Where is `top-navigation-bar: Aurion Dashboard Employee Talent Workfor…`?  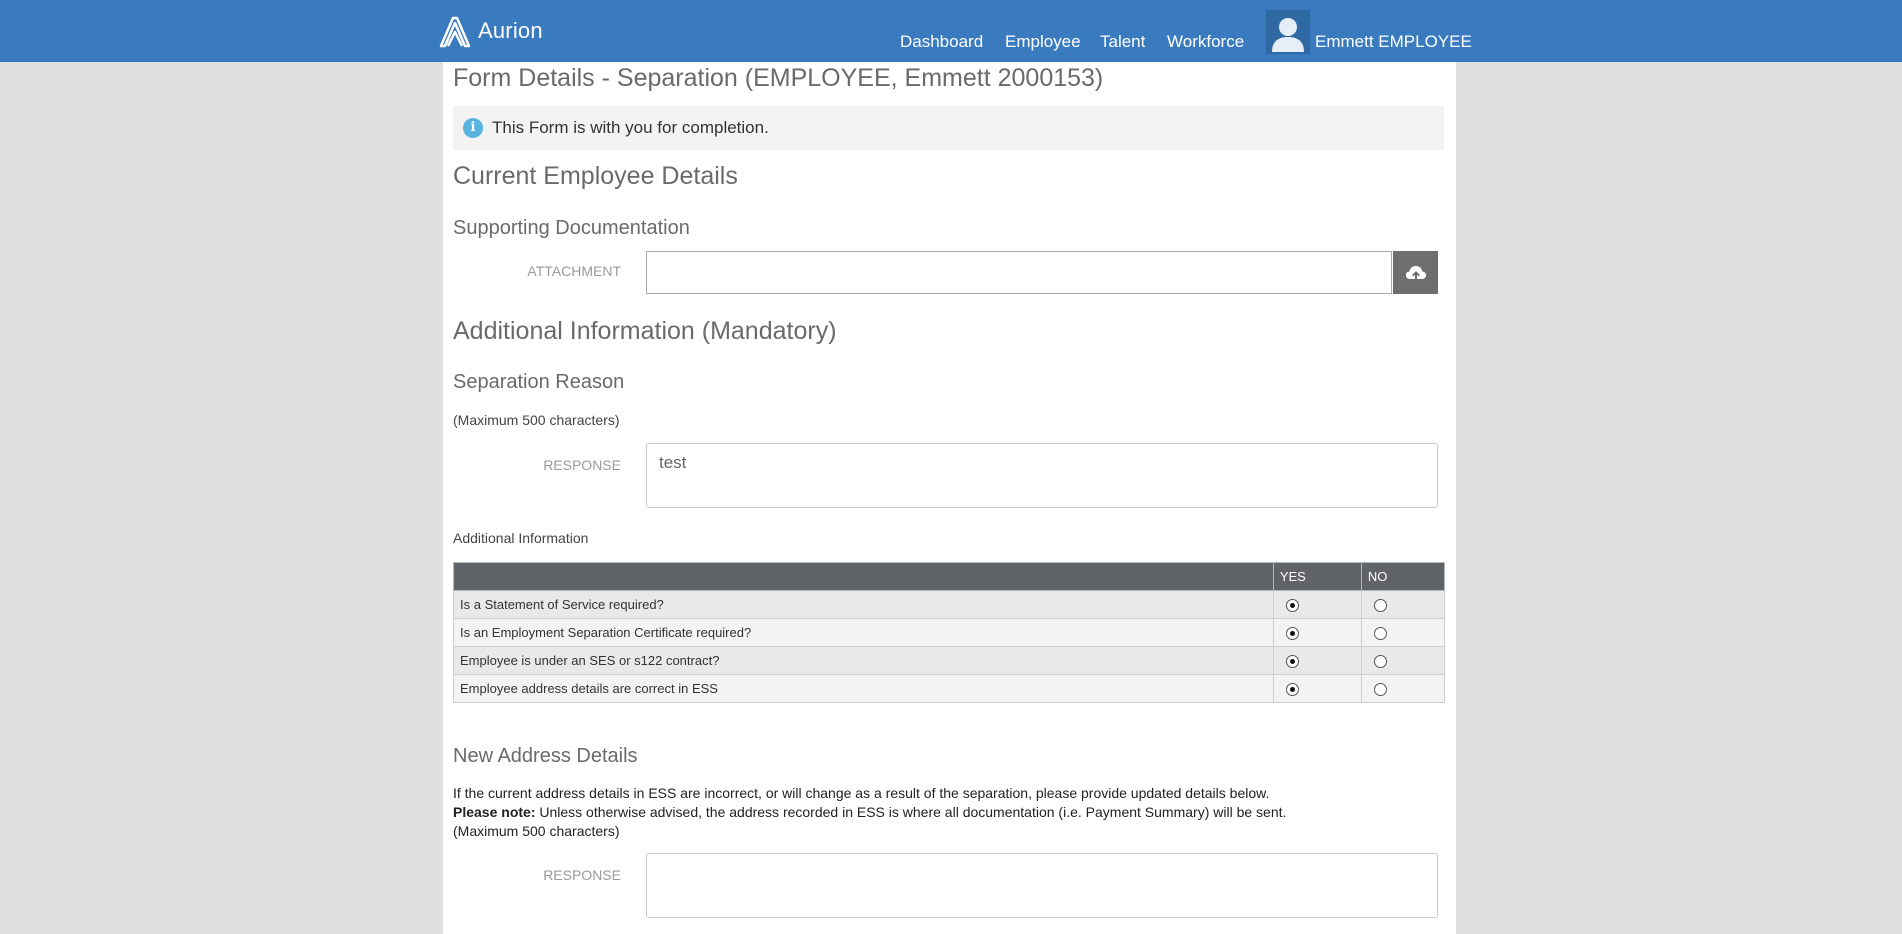 top-navigation-bar: Aurion Dashboard Employee Talent Workfor… is located at coordinates (951, 31).